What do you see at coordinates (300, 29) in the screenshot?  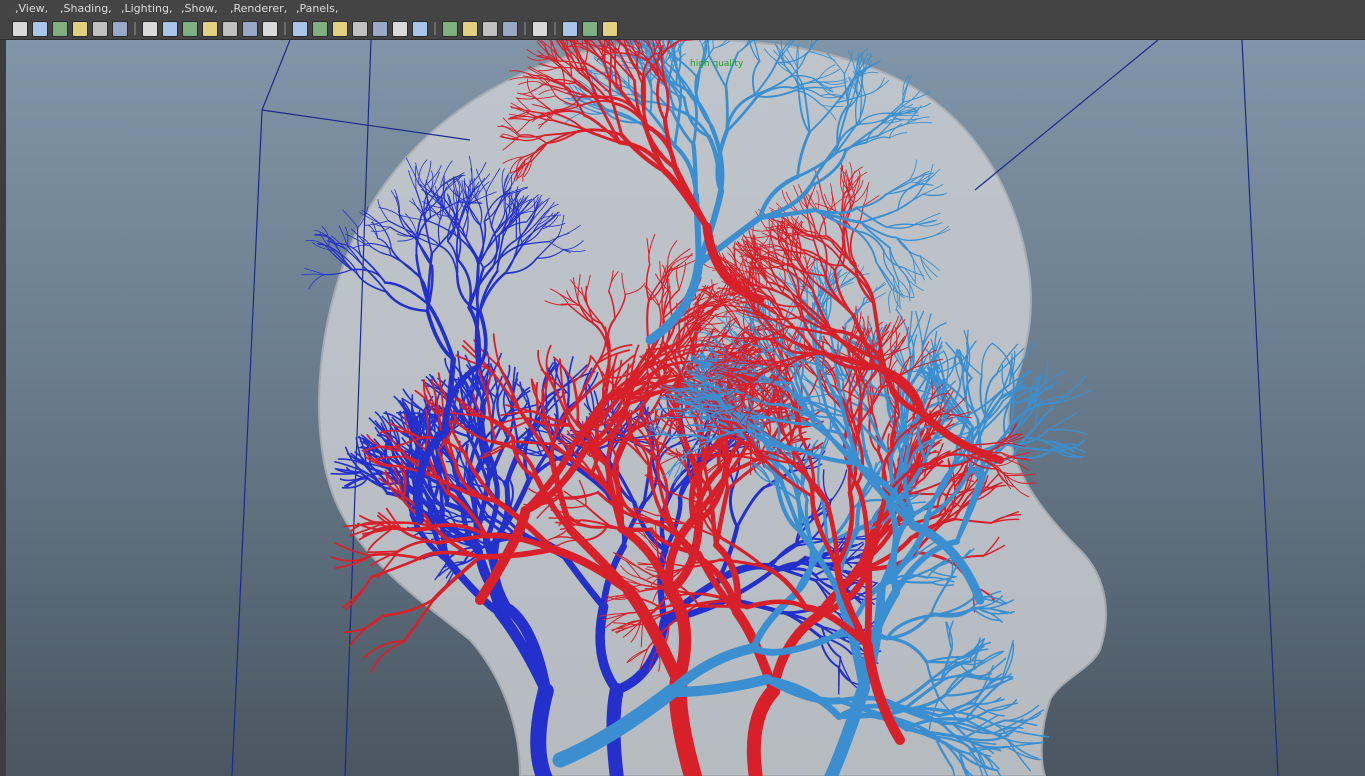 I see `wireframe-icon` at bounding box center [300, 29].